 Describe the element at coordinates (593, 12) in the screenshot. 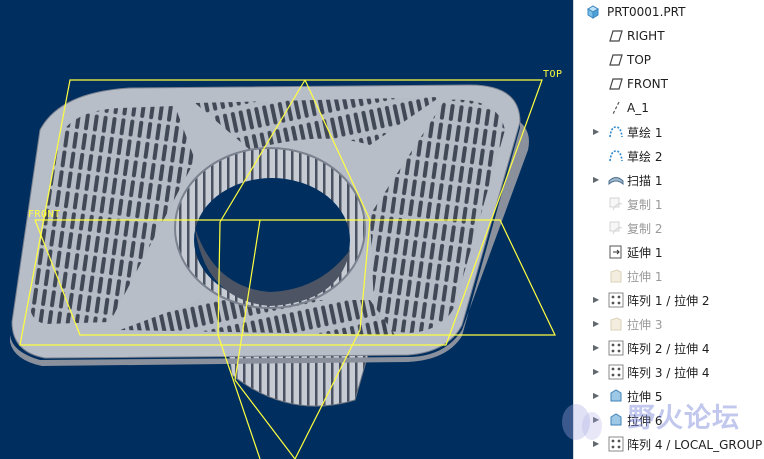

I see `part-icon` at that location.